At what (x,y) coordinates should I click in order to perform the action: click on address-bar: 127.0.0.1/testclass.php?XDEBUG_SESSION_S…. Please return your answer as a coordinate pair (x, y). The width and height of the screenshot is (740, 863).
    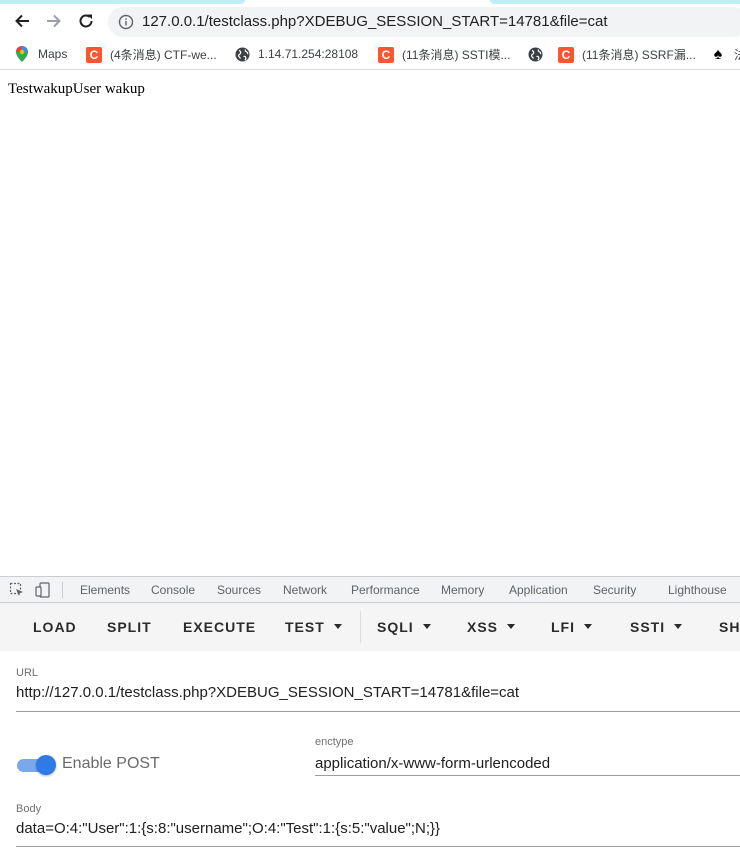
    Looking at the image, I should click on (424, 22).